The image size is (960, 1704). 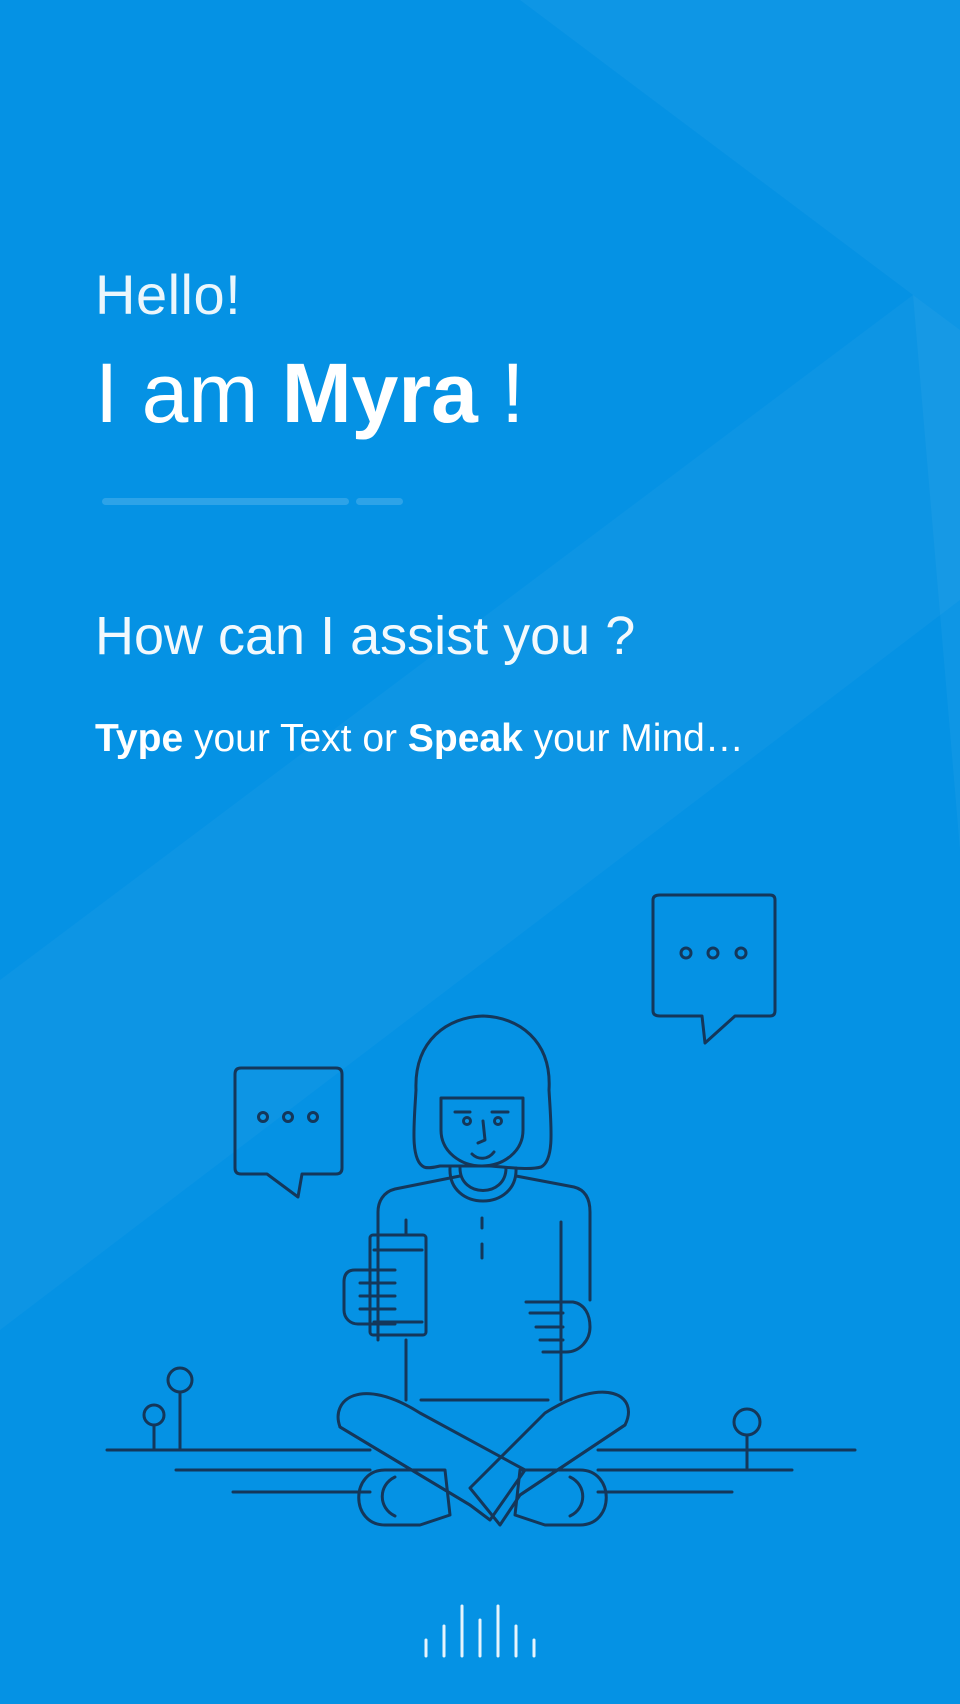 What do you see at coordinates (484, 1284) in the screenshot?
I see `person-torso` at bounding box center [484, 1284].